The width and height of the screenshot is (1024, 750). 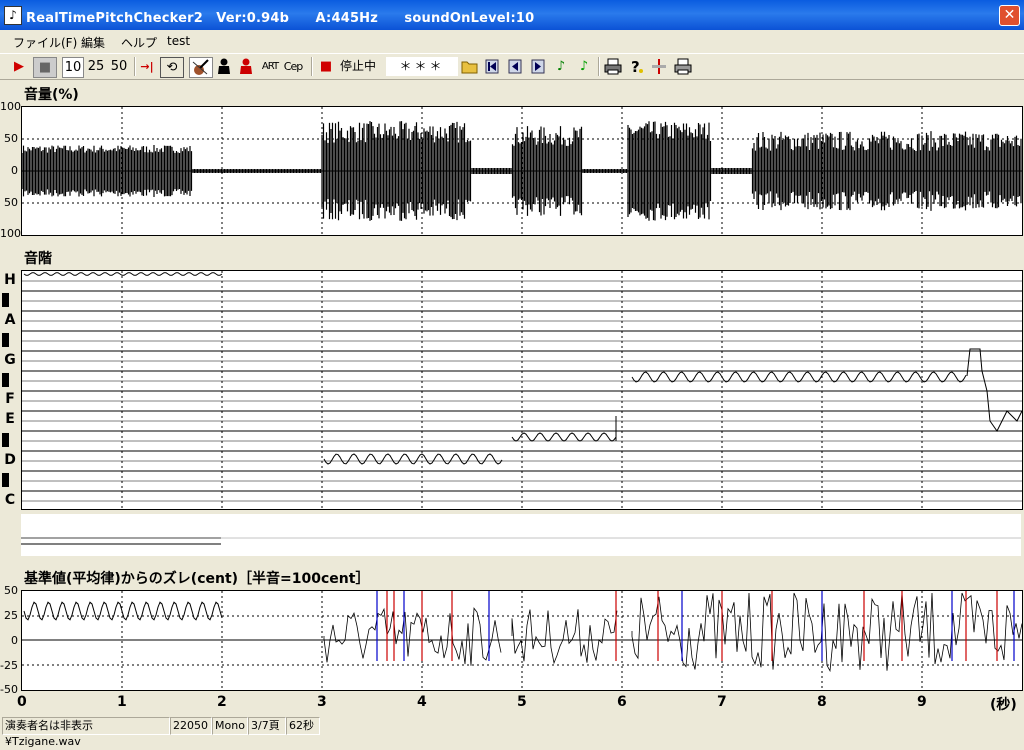 I want to click on printer-icon, so click(x=613, y=66).